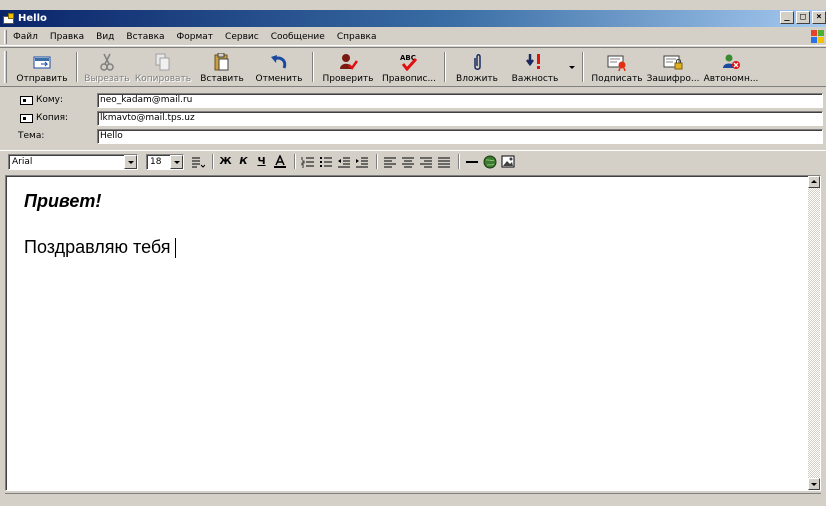  What do you see at coordinates (163, 62) in the screenshot?
I see `copy-icon` at bounding box center [163, 62].